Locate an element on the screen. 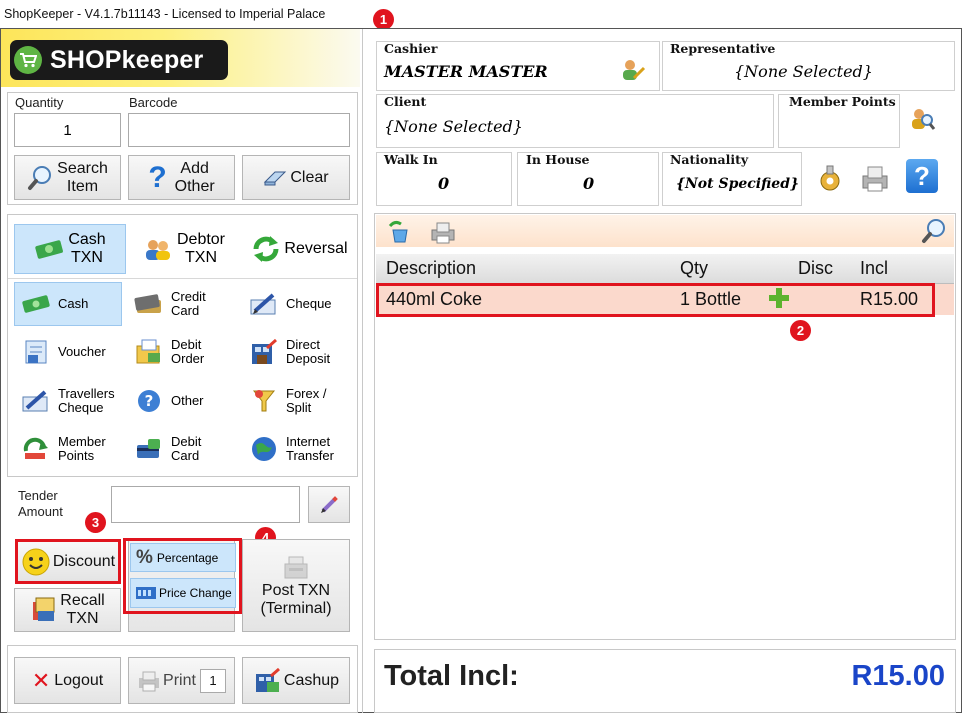 This screenshot has width=967, height=721. payment-other-label: Other is located at coordinates (187, 400).